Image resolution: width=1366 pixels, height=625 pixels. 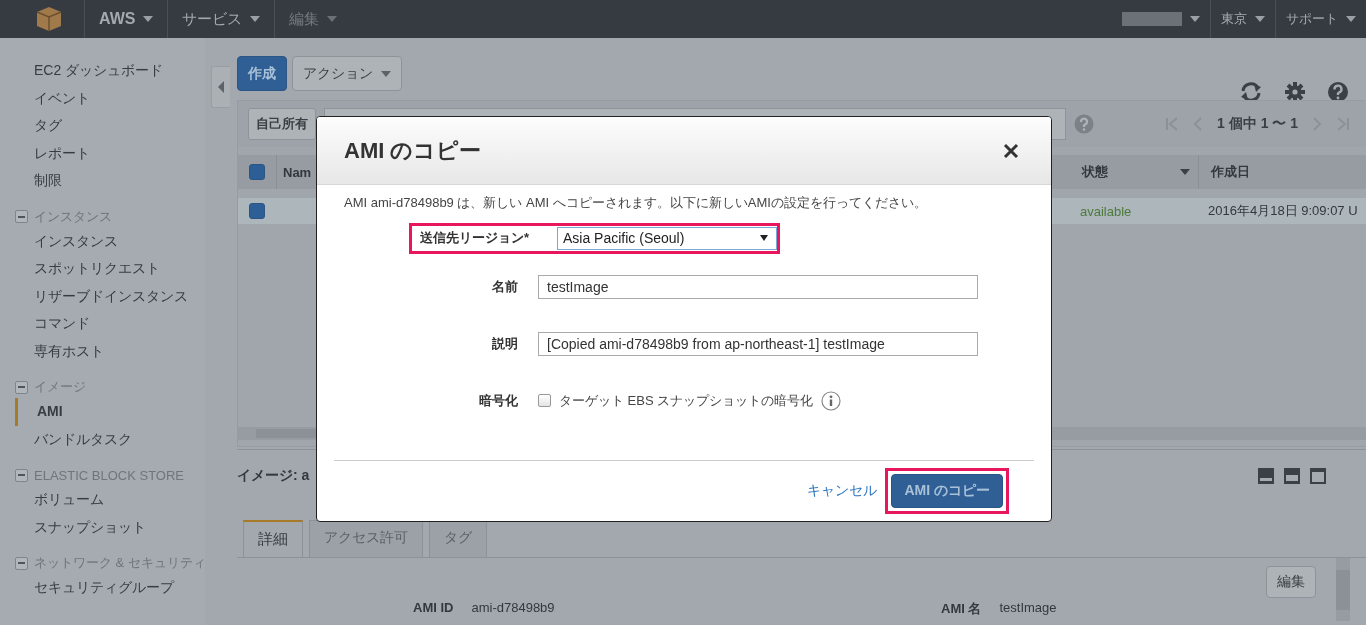 I want to click on menu-button: 編集, so click(x=313, y=19).